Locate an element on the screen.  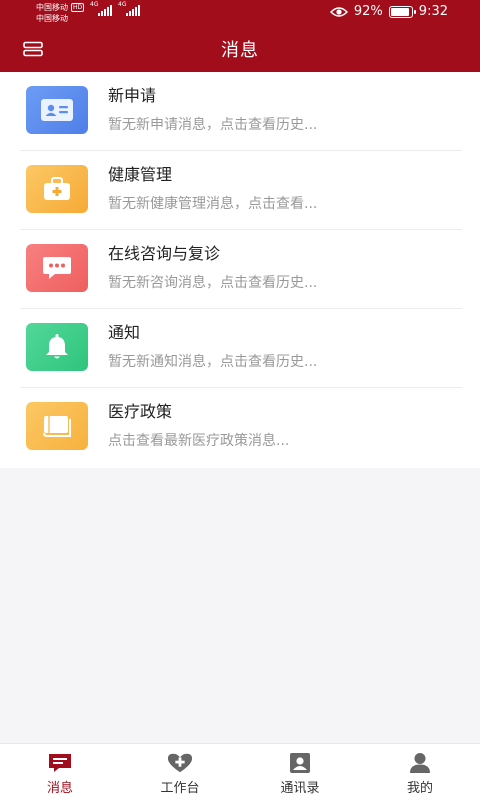
page-title: 消息 is located at coordinates (240, 50).